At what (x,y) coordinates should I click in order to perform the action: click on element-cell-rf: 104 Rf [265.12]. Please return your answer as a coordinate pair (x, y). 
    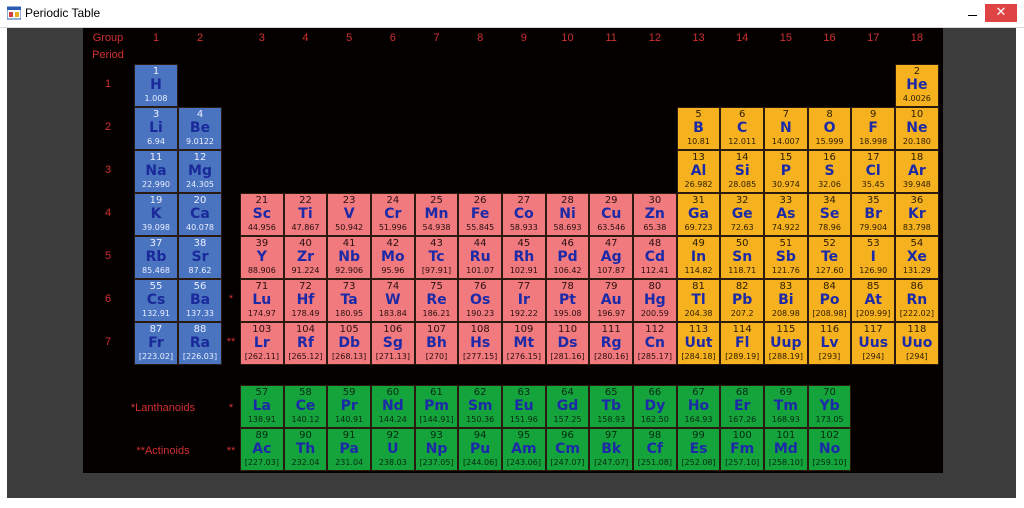
    Looking at the image, I should click on (305, 343).